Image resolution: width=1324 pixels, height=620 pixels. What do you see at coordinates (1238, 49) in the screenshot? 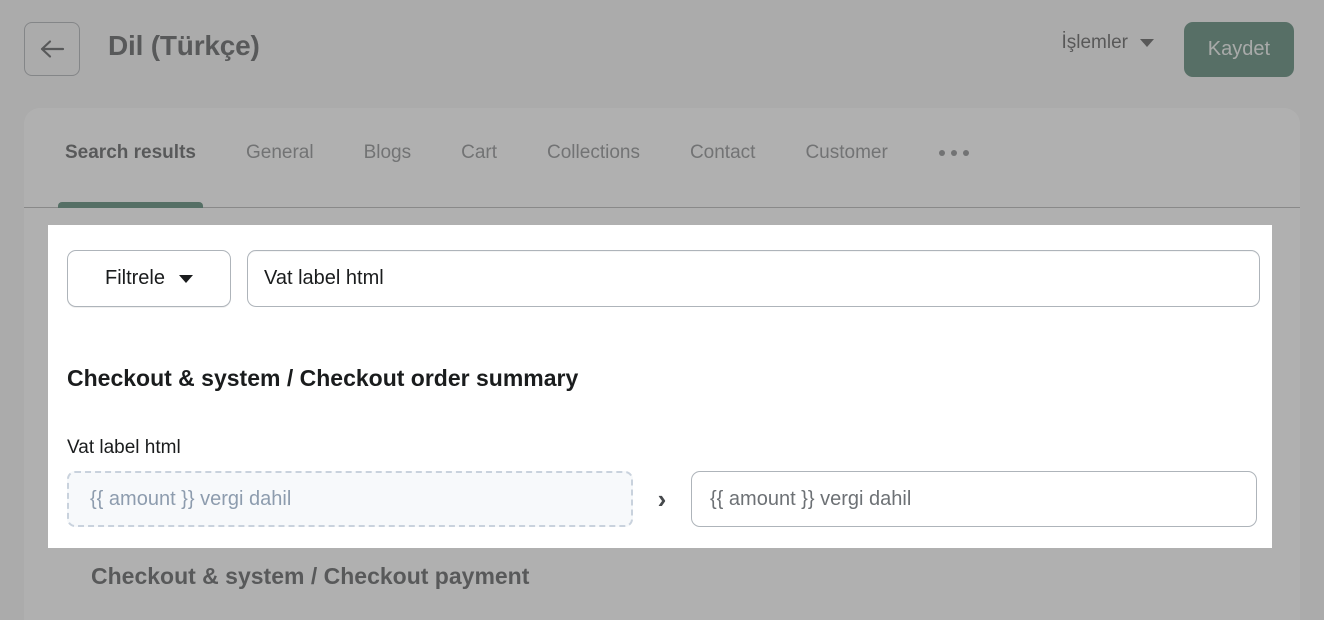
I see `save-button: Kaydet` at bounding box center [1238, 49].